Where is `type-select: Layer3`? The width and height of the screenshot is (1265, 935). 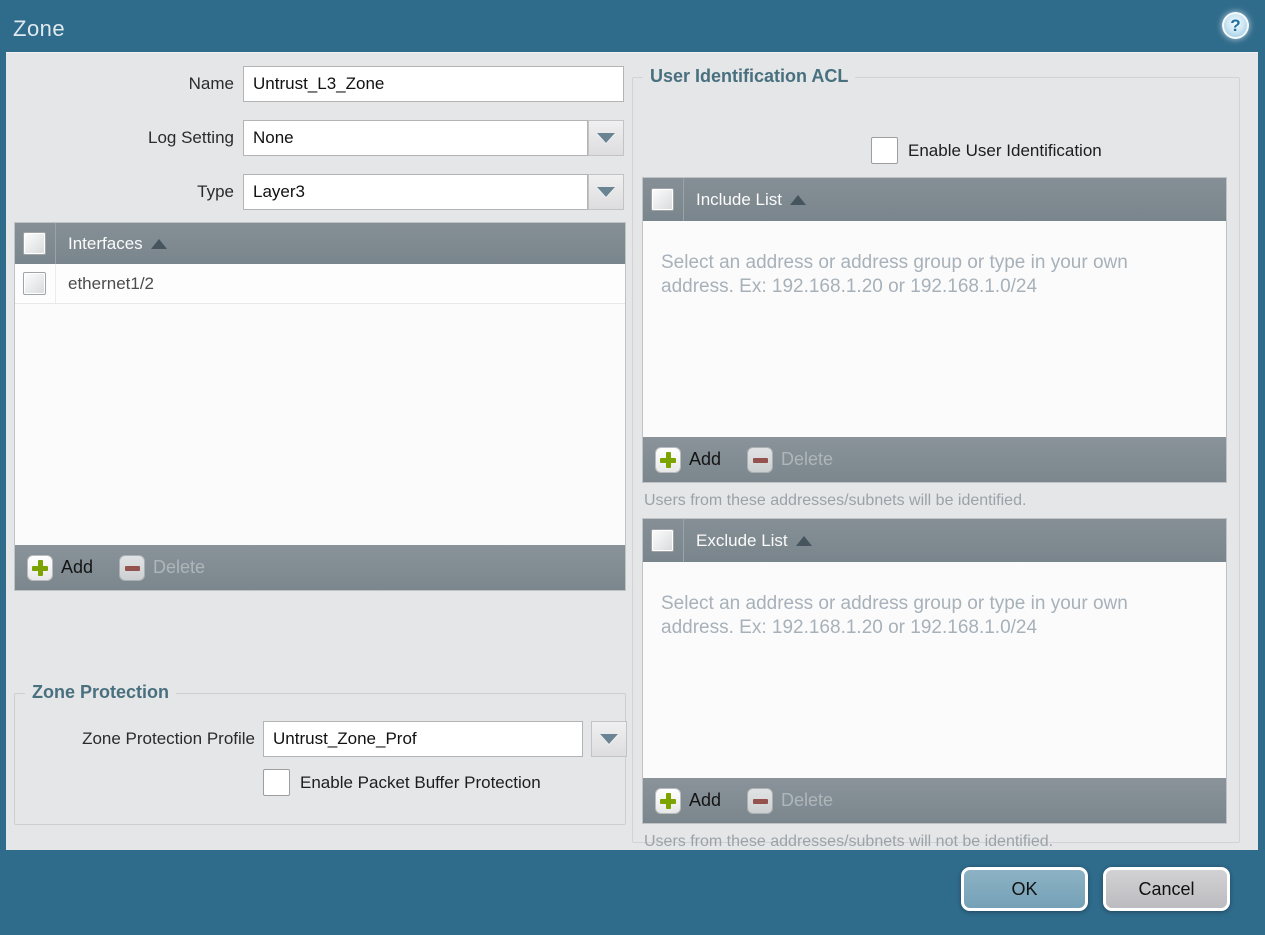 type-select: Layer3 is located at coordinates (415, 192).